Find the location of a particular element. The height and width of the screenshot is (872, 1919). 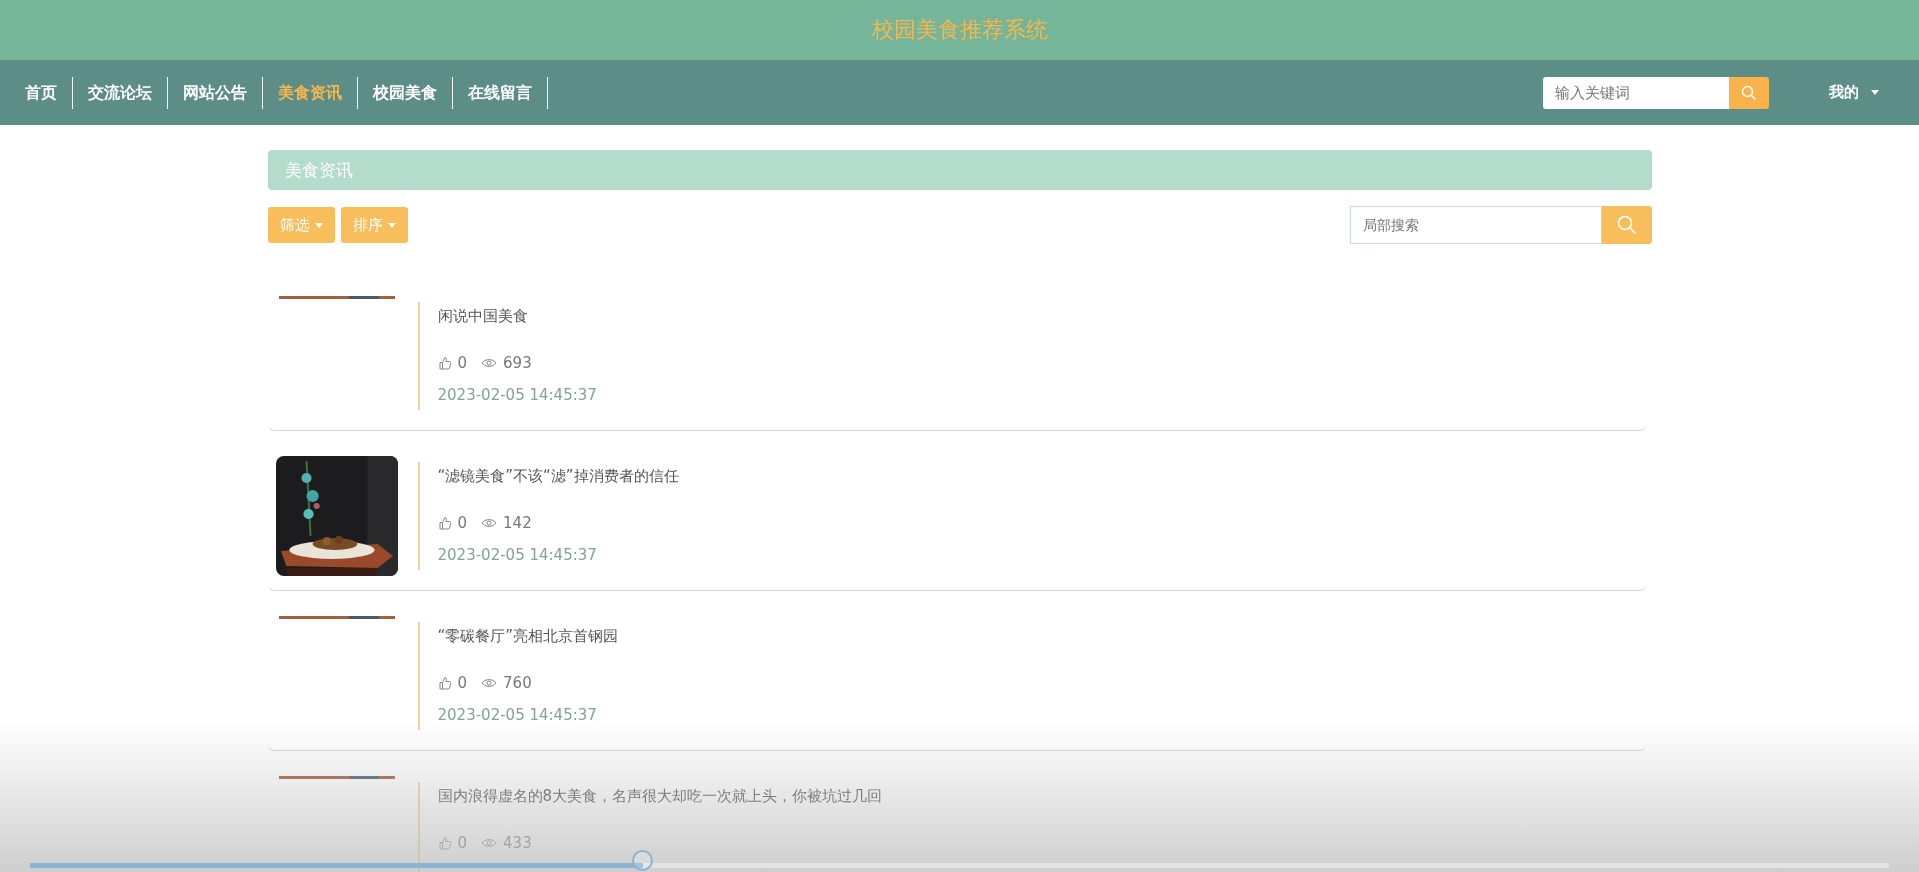

search-field: 局部搜索 is located at coordinates (1475, 225).